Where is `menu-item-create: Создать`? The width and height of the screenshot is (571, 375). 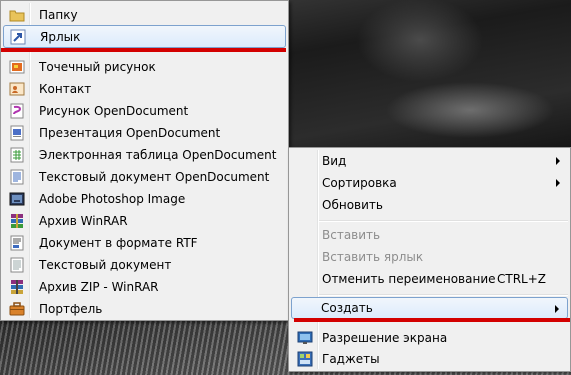 menu-item-create: Создать is located at coordinates (429, 308).